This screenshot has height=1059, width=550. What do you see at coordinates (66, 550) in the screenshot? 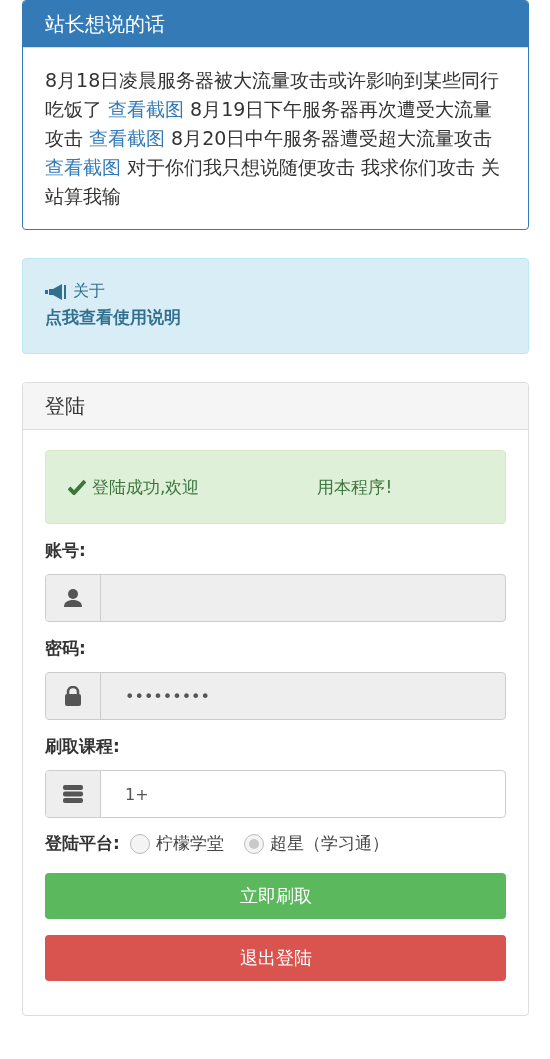
I see `field-label: 账号:` at bounding box center [66, 550].